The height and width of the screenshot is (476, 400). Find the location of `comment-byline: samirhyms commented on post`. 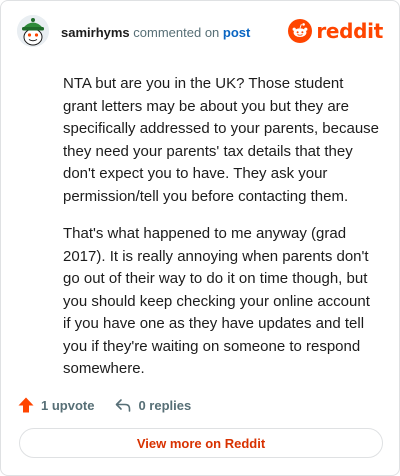

comment-byline: samirhyms commented on post is located at coordinates (155, 33).